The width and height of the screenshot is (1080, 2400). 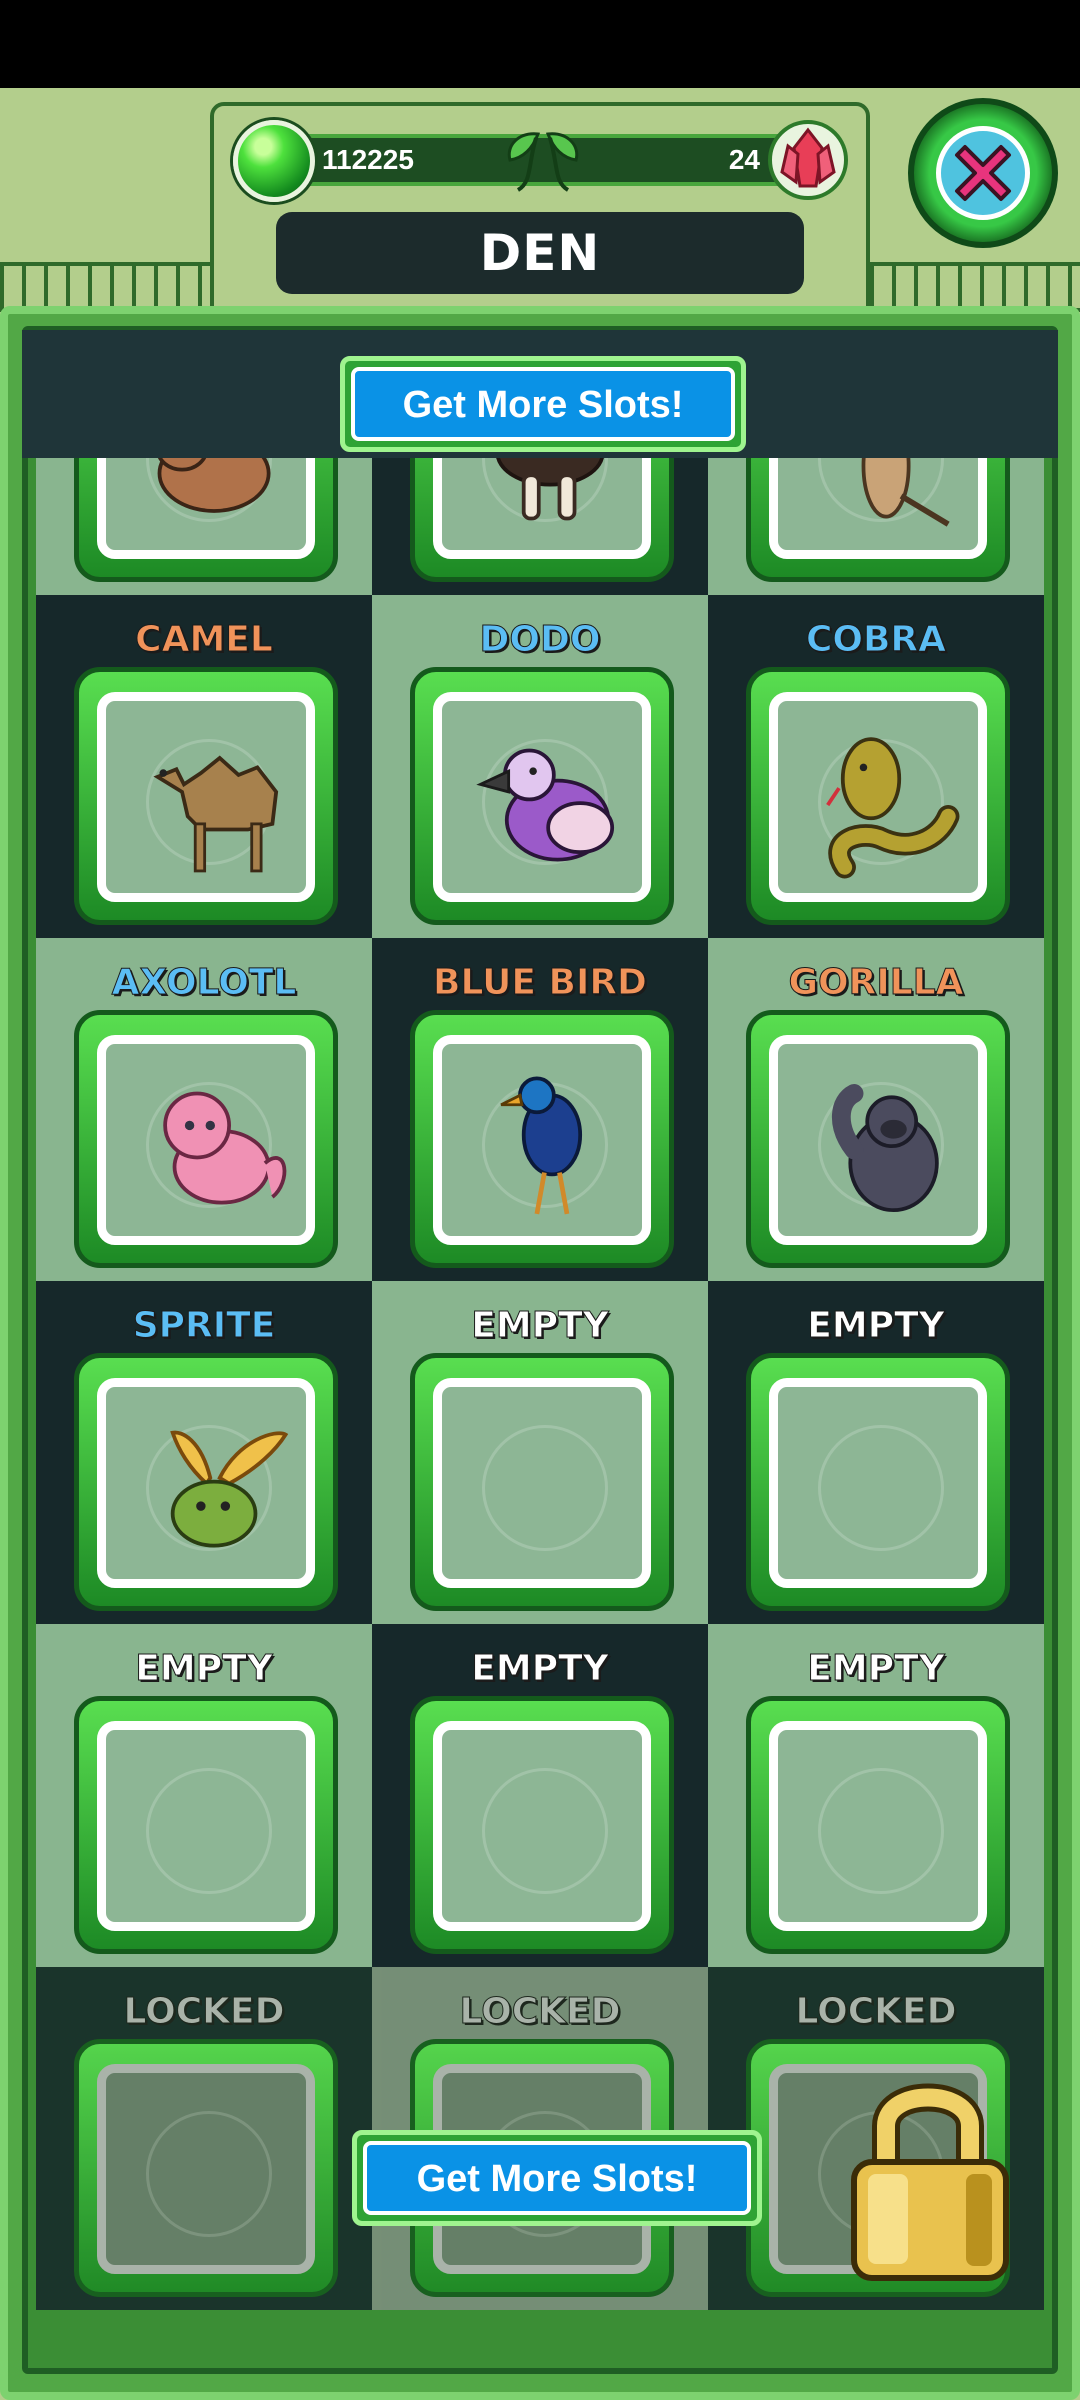 What do you see at coordinates (540, 983) in the screenshot?
I see `slot-label: BLUE BIRD` at bounding box center [540, 983].